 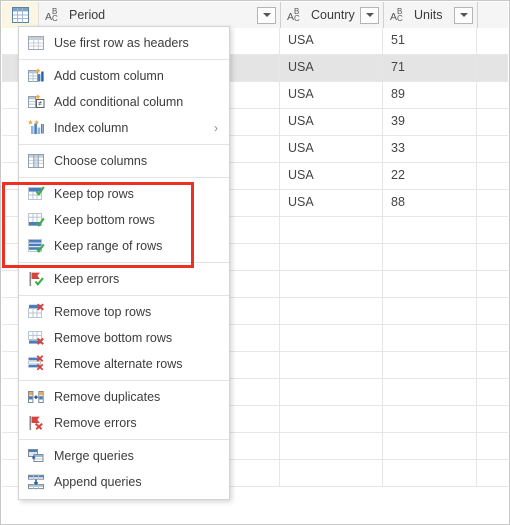 I want to click on index-column-icon, so click(x=36, y=128).